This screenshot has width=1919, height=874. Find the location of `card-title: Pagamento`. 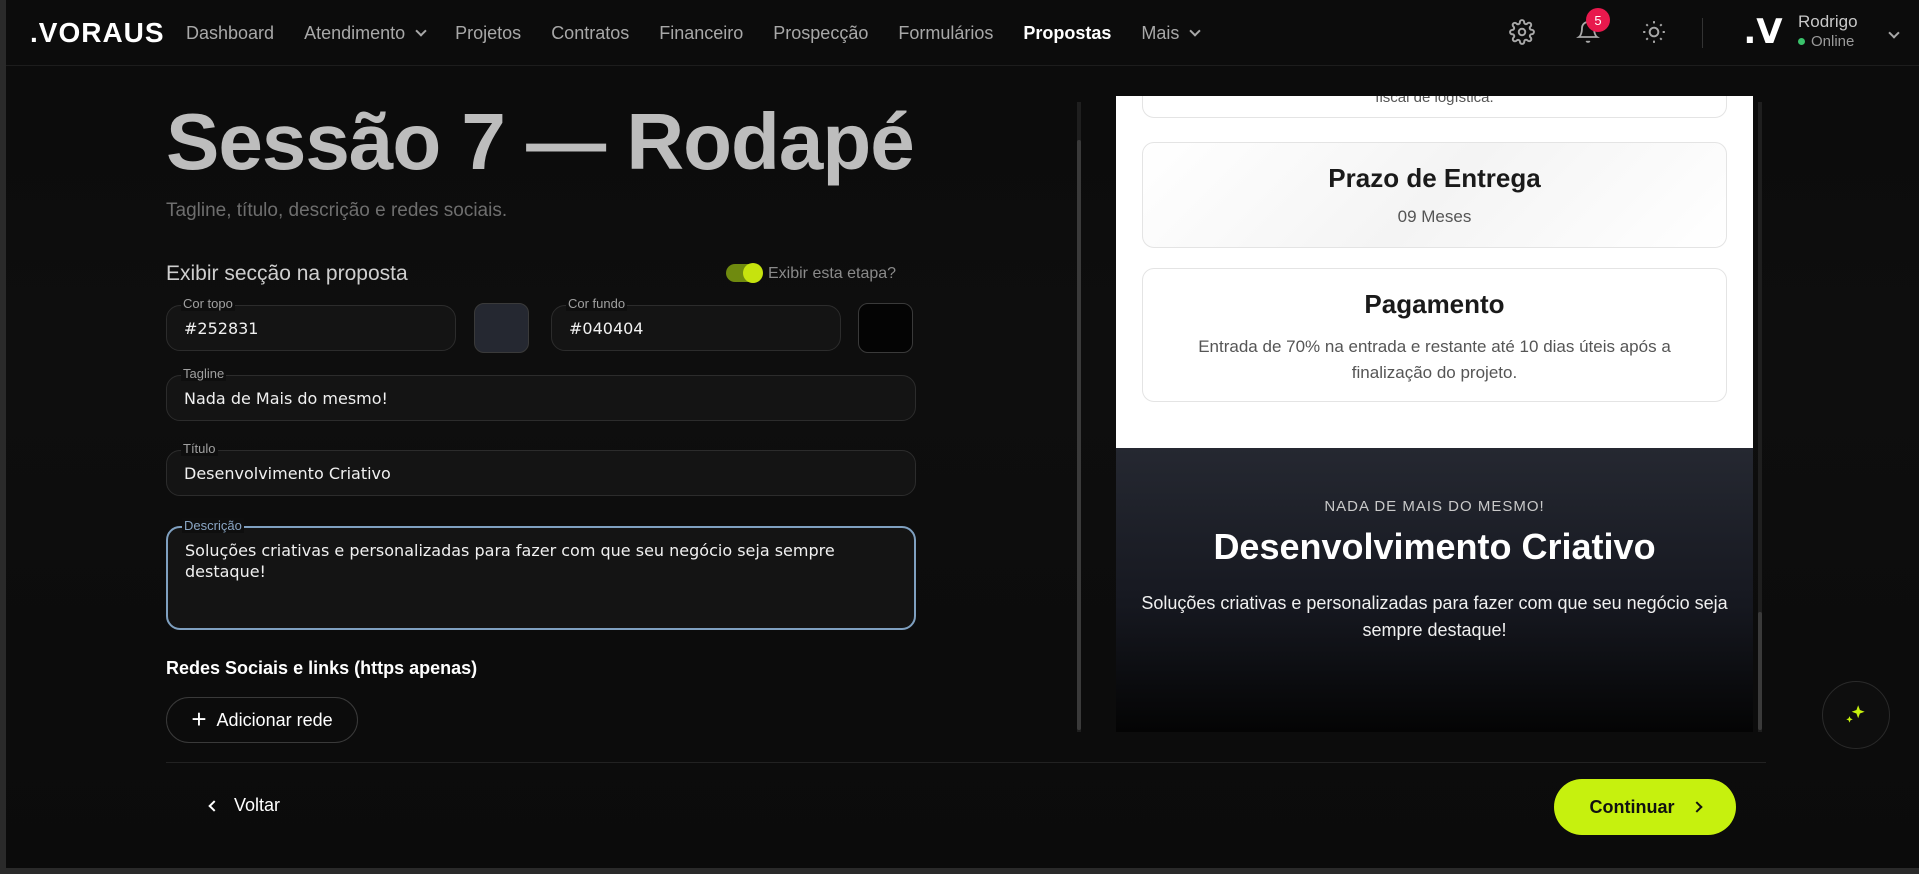

card-title: Pagamento is located at coordinates (1434, 304).